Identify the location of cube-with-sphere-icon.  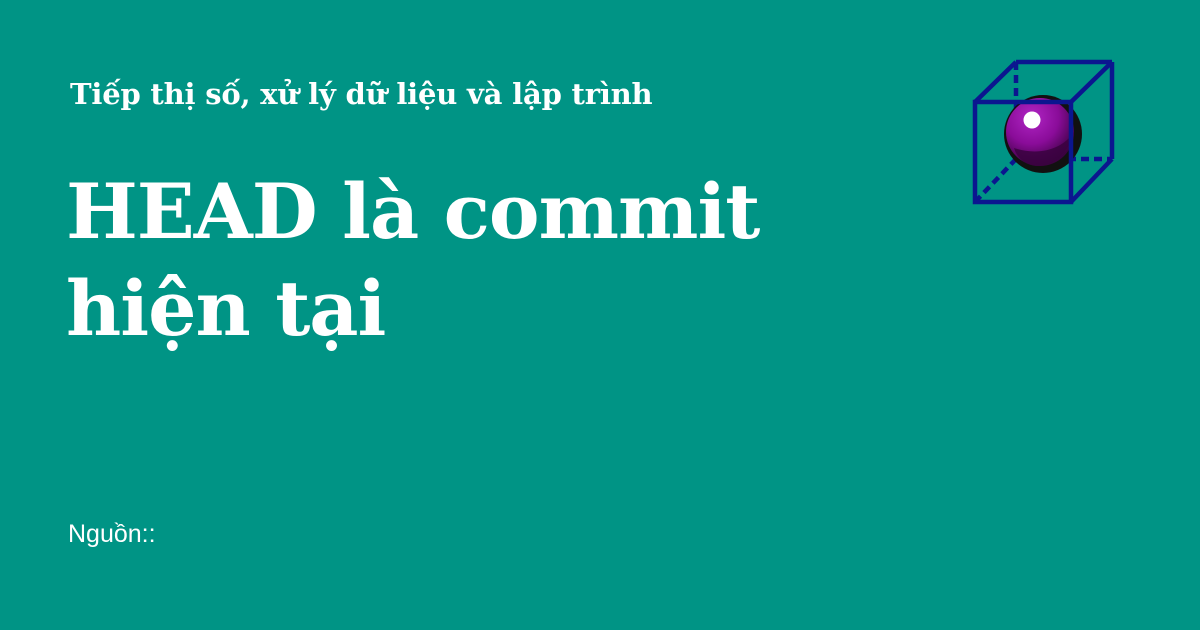
(1045, 132).